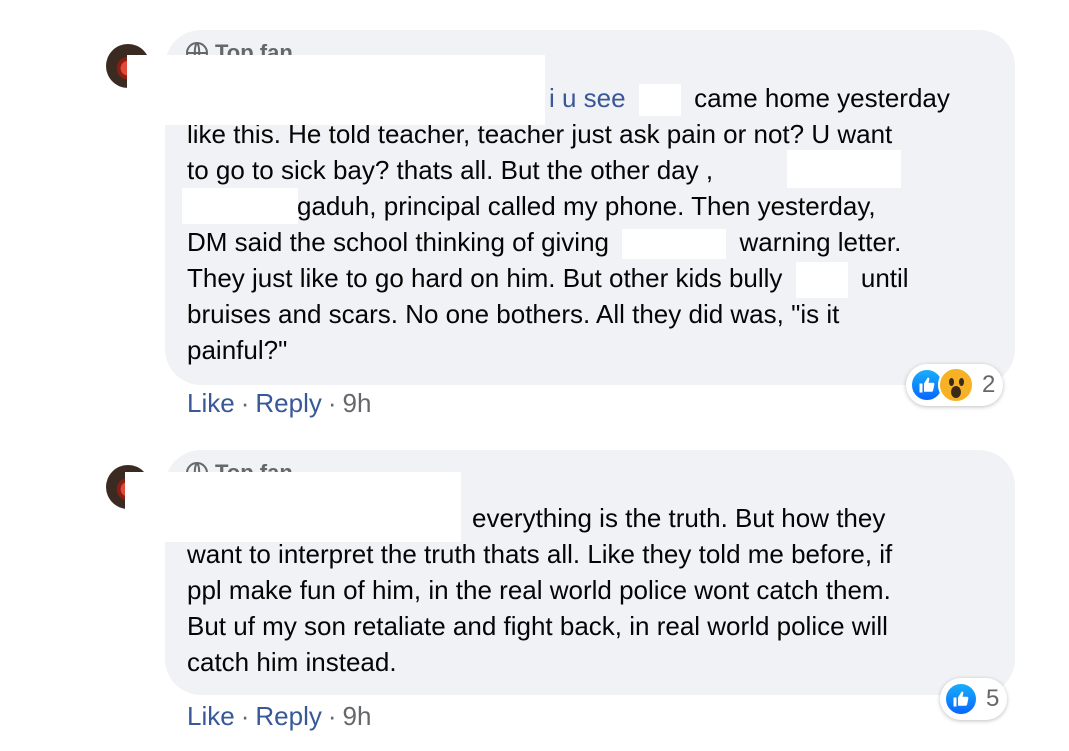 The height and width of the screenshot is (751, 1069). I want to click on comment-line: painful?", so click(237, 350).